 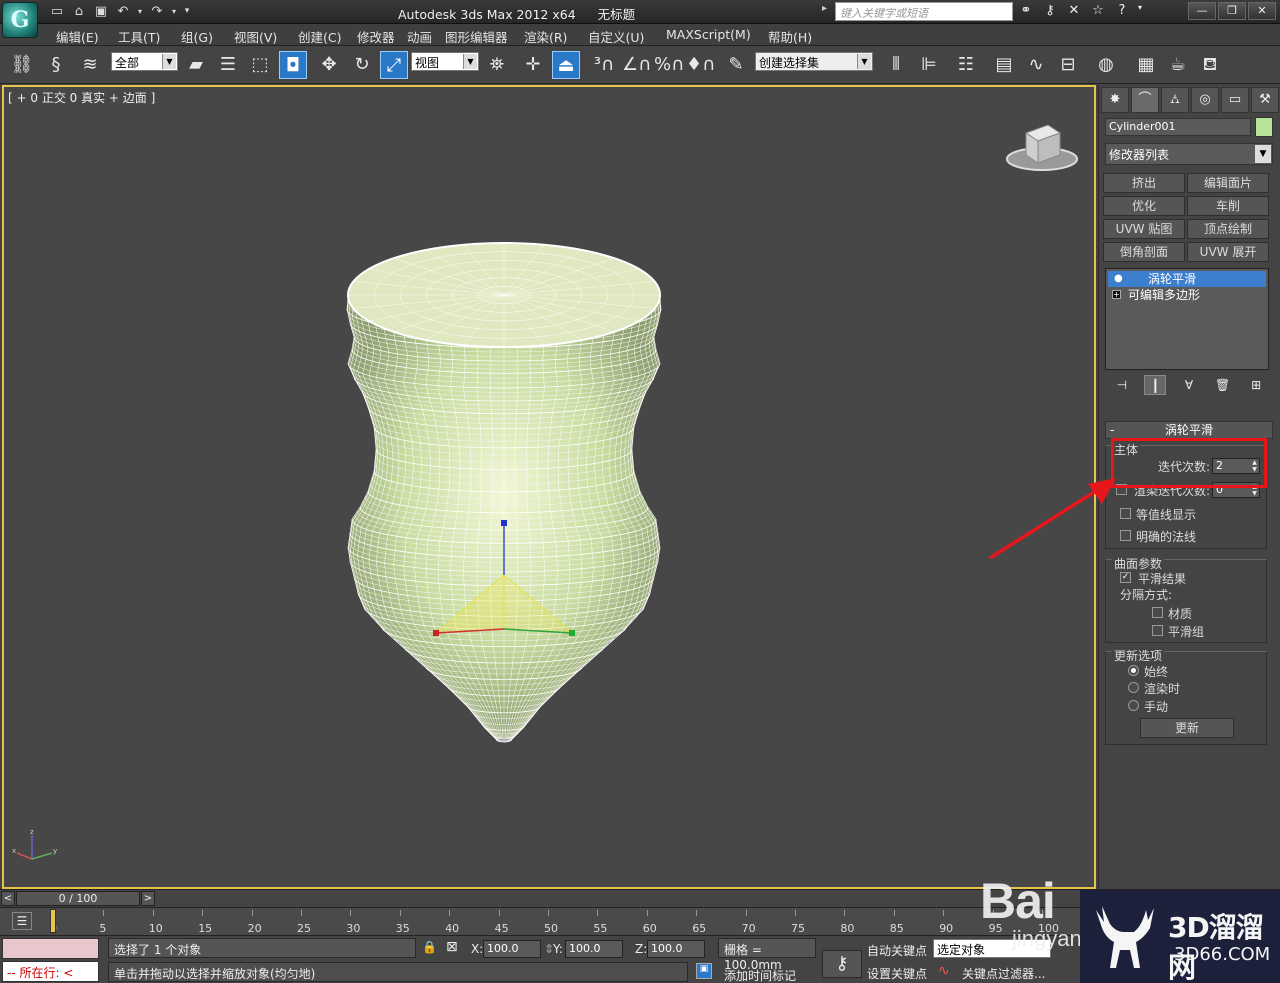 What do you see at coordinates (1125, 577) in the screenshot?
I see `smooth-result-checkbox: ✓` at bounding box center [1125, 577].